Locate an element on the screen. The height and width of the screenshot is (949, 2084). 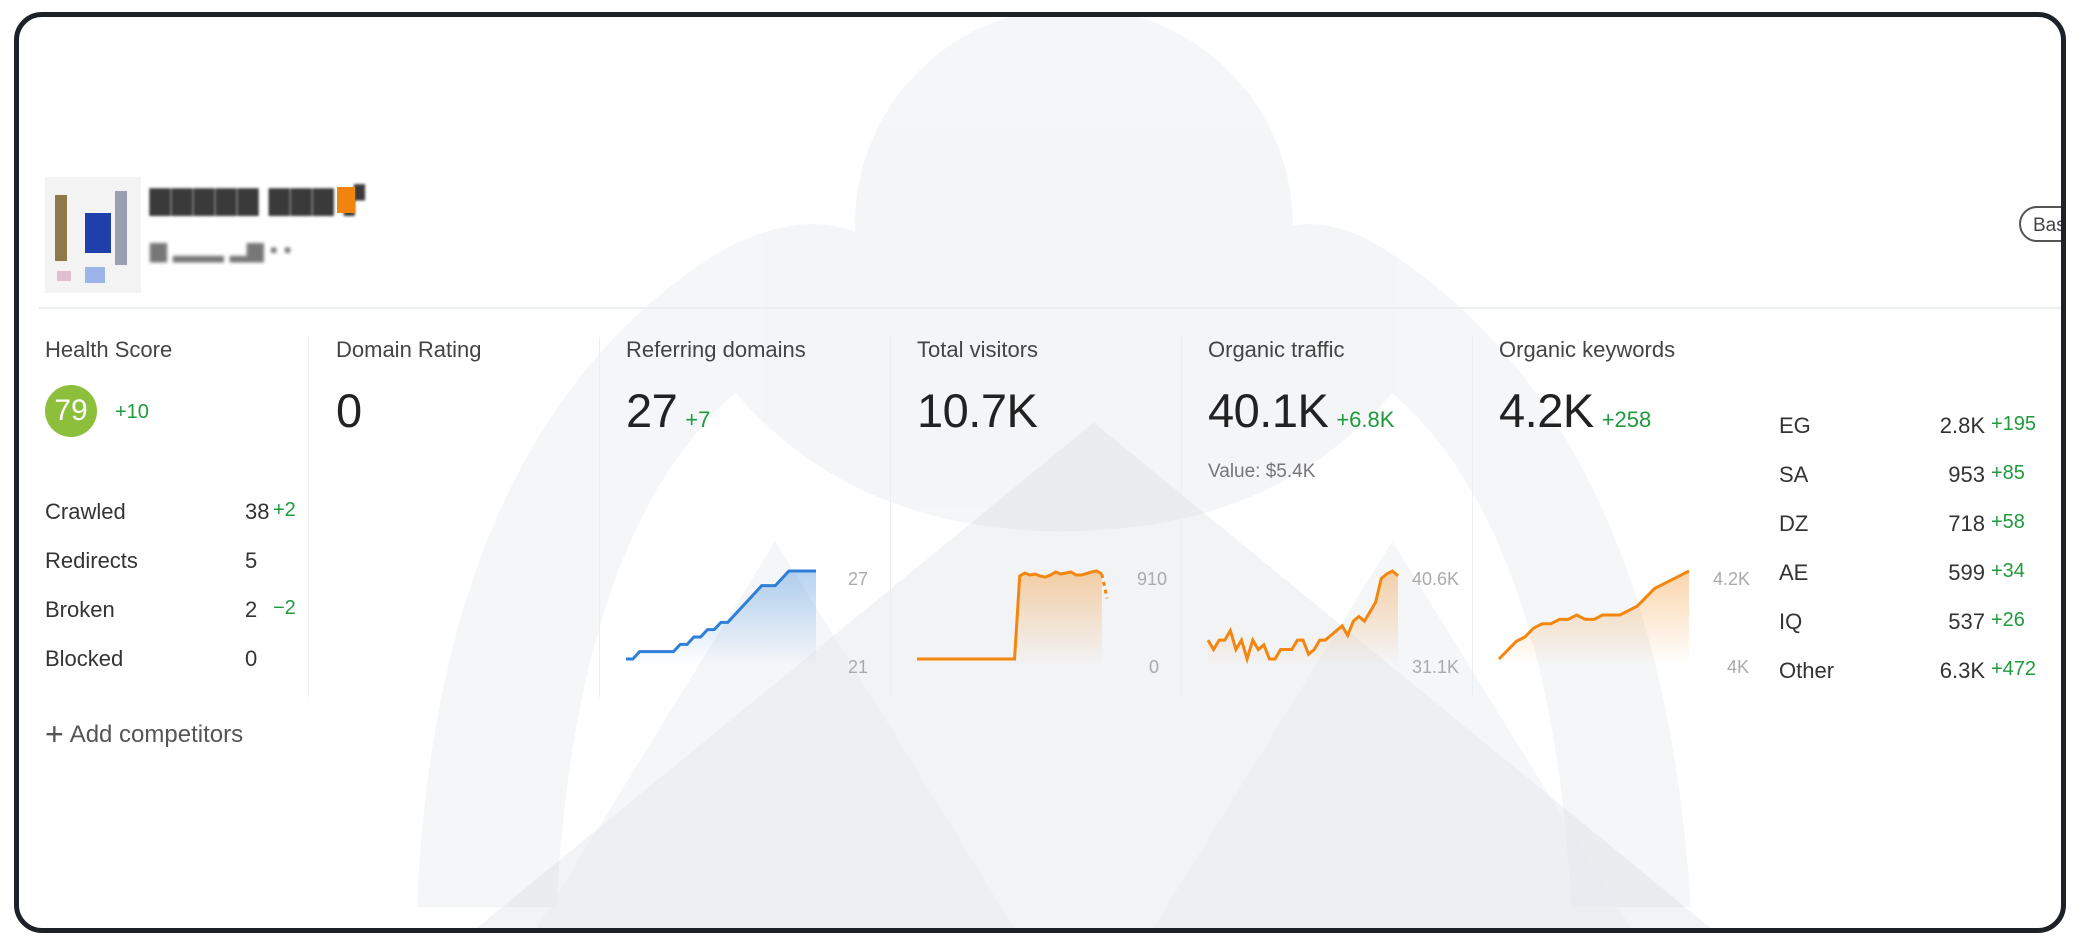
organic-traffic-axis-max: 40.6K is located at coordinates (1436, 579).